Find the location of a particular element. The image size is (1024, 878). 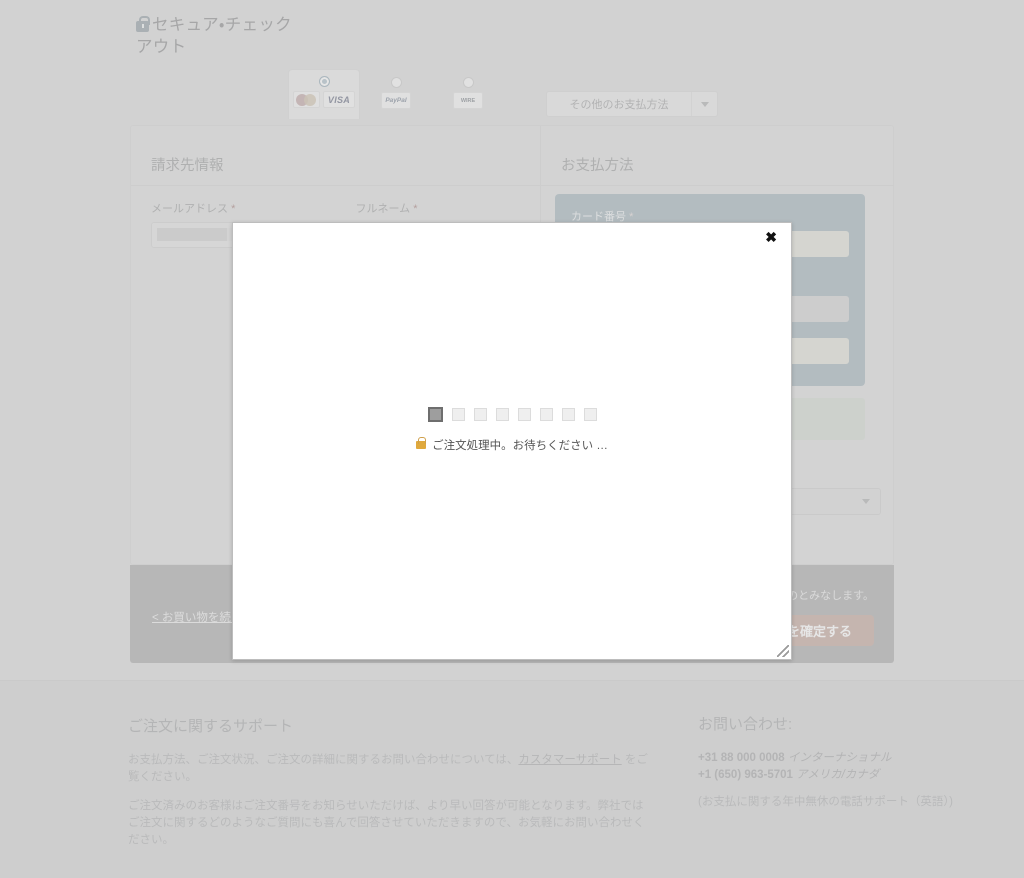

card-logos: VISA is located at coordinates (324, 99).